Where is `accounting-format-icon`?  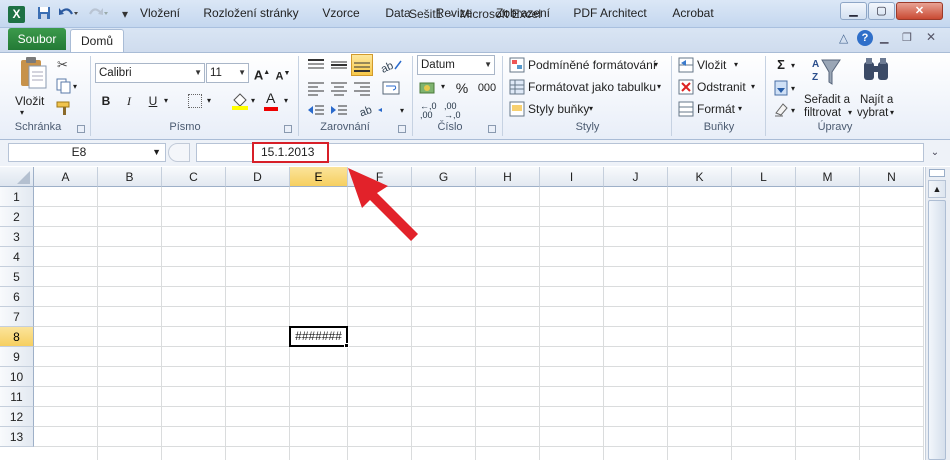
accounting-format-icon is located at coordinates (430, 89).